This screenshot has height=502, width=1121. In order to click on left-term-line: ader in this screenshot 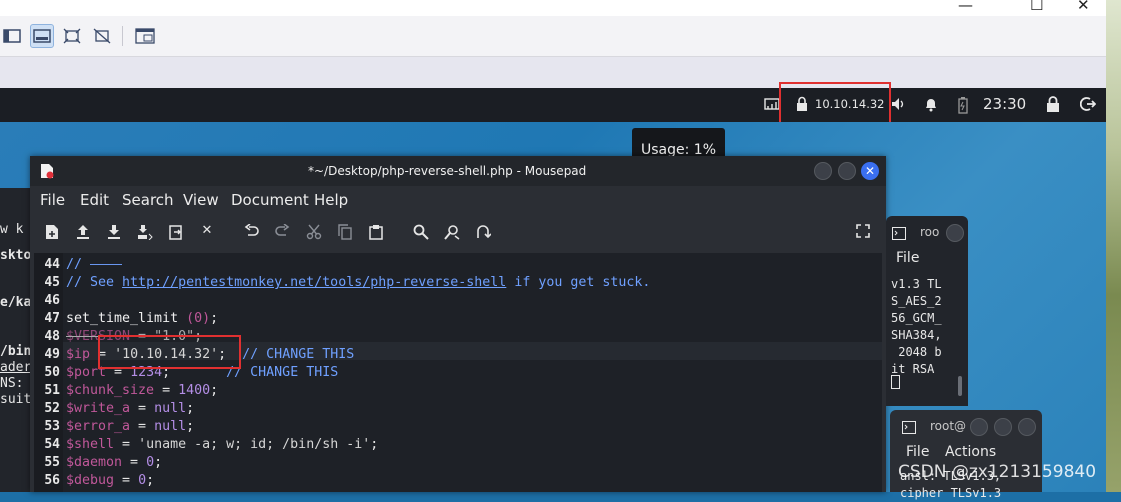, I will do `click(16, 367)`.